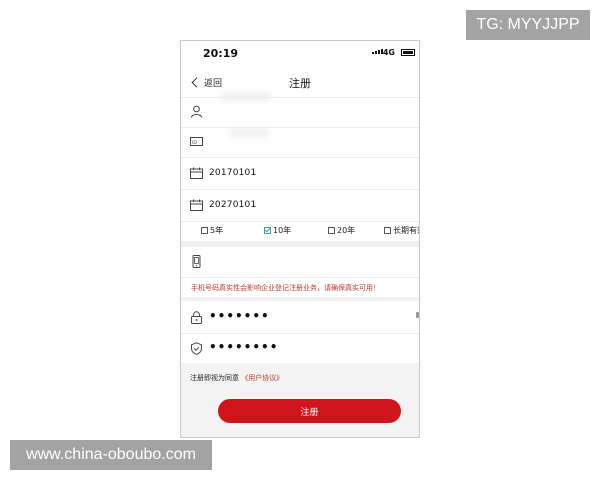 The width and height of the screenshot is (600, 480). I want to click on period-option-label: 长期有效, so click(406, 230).